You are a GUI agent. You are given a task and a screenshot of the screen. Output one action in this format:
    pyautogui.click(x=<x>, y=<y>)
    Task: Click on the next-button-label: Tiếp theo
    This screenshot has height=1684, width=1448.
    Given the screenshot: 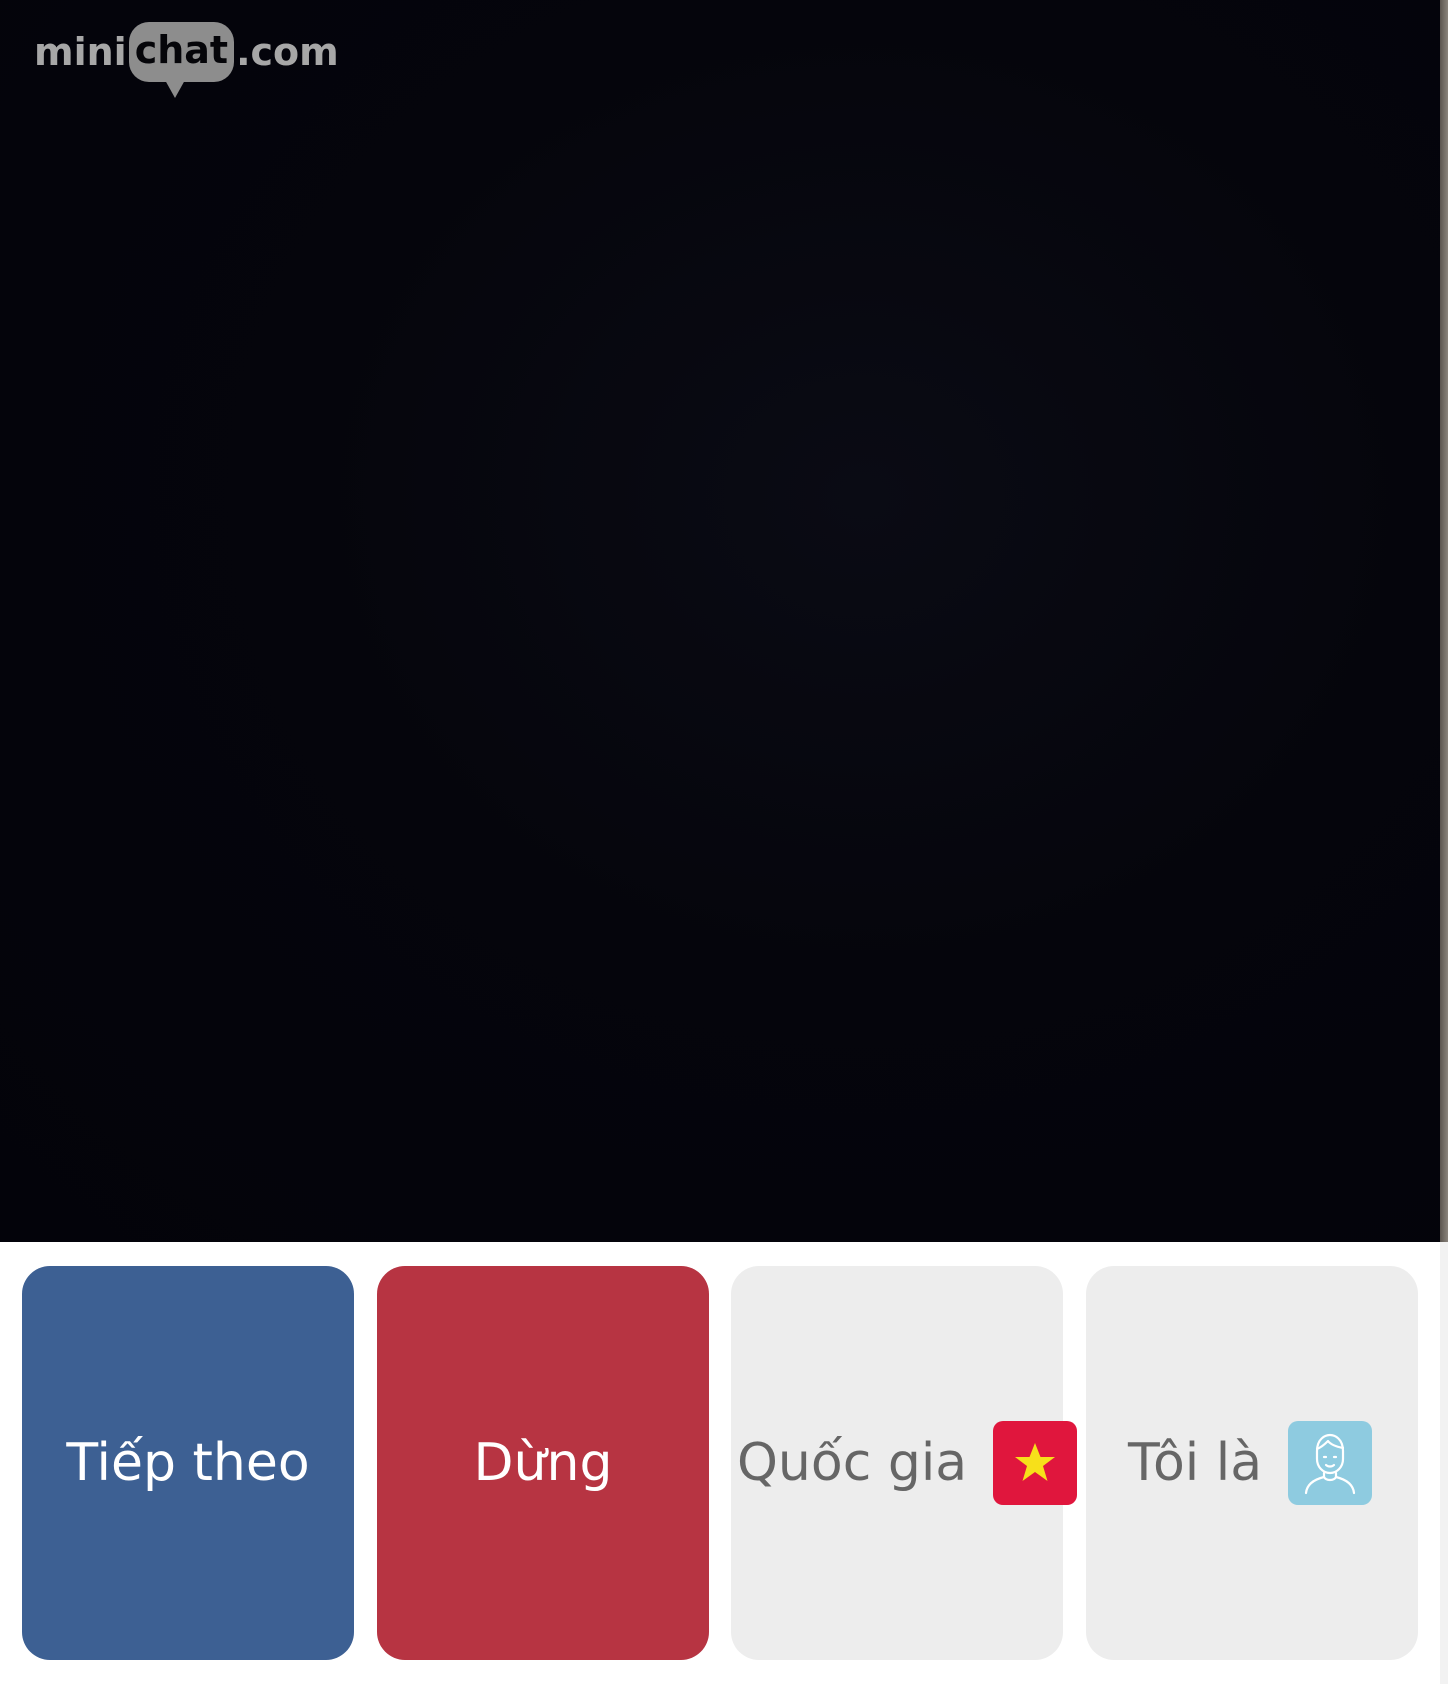 What is the action you would take?
    pyautogui.click(x=188, y=1463)
    